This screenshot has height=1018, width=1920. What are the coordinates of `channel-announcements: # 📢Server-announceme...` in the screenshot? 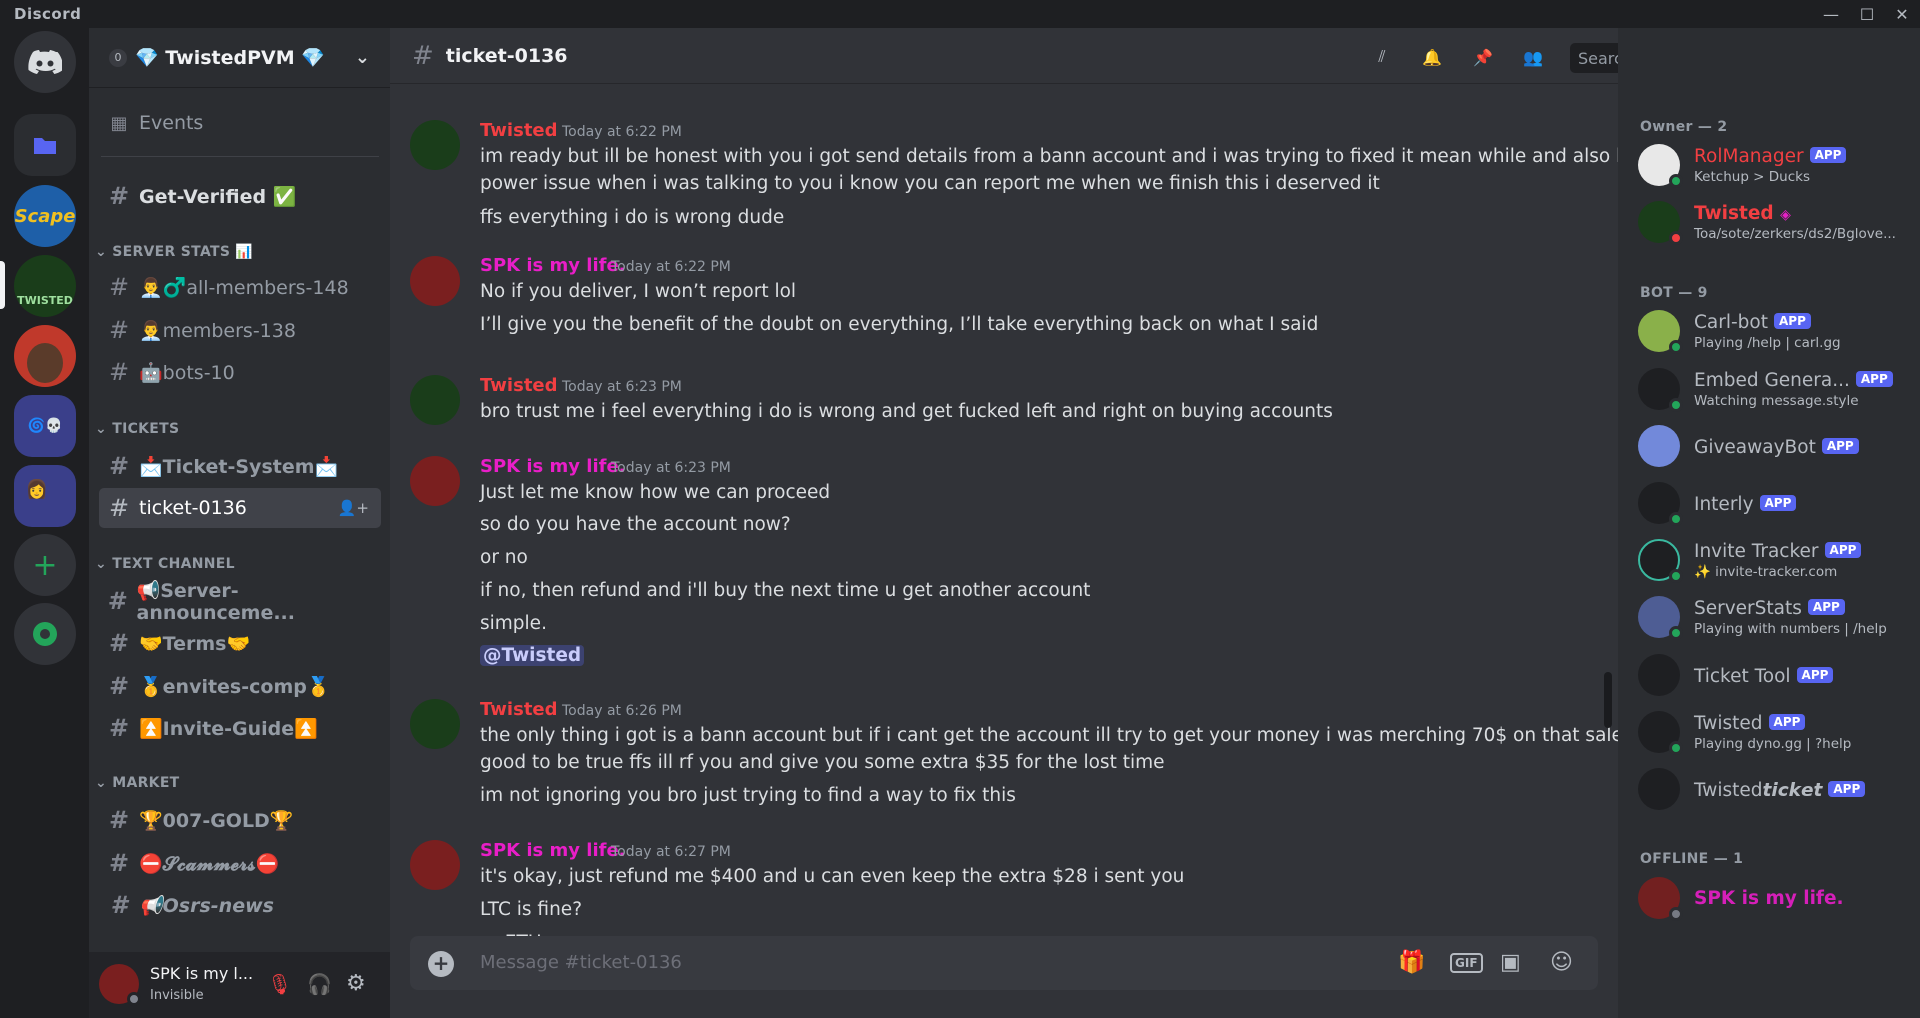 It's located at (240, 602).